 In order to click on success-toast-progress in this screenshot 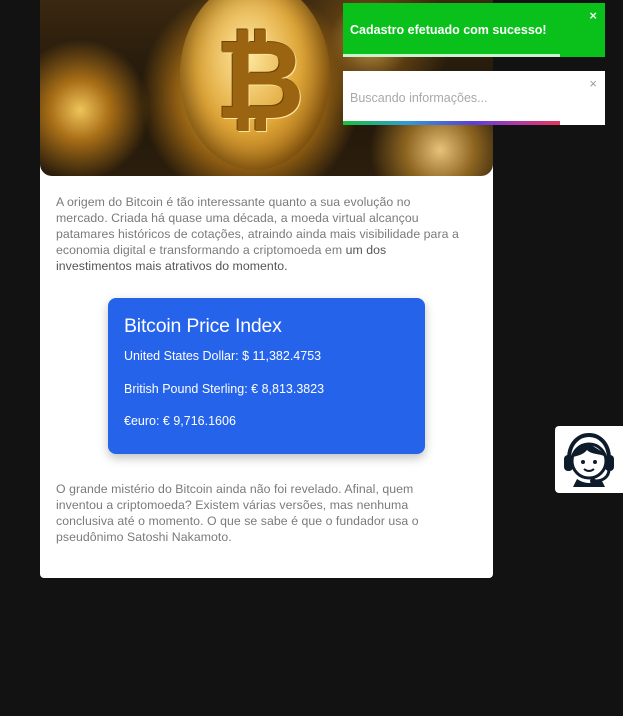, I will do `click(452, 55)`.